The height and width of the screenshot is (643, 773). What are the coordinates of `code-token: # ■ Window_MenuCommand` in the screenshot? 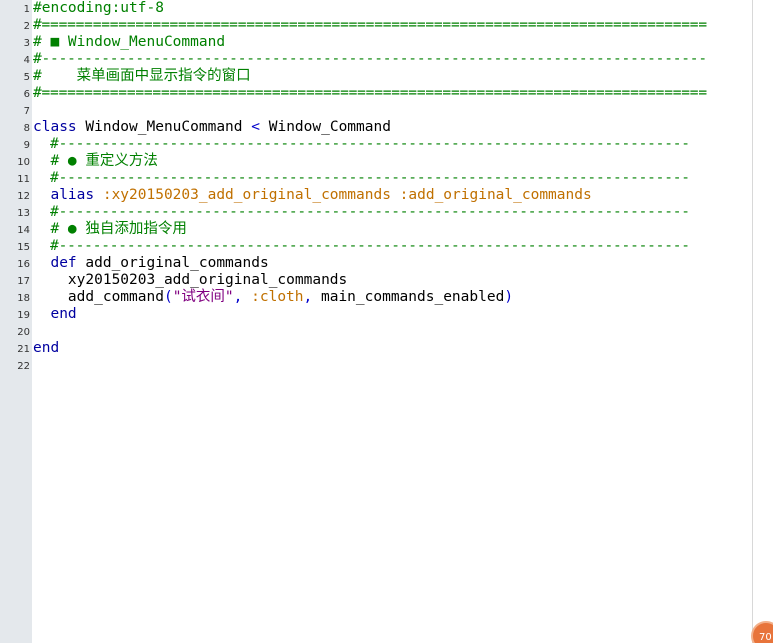 It's located at (129, 42).